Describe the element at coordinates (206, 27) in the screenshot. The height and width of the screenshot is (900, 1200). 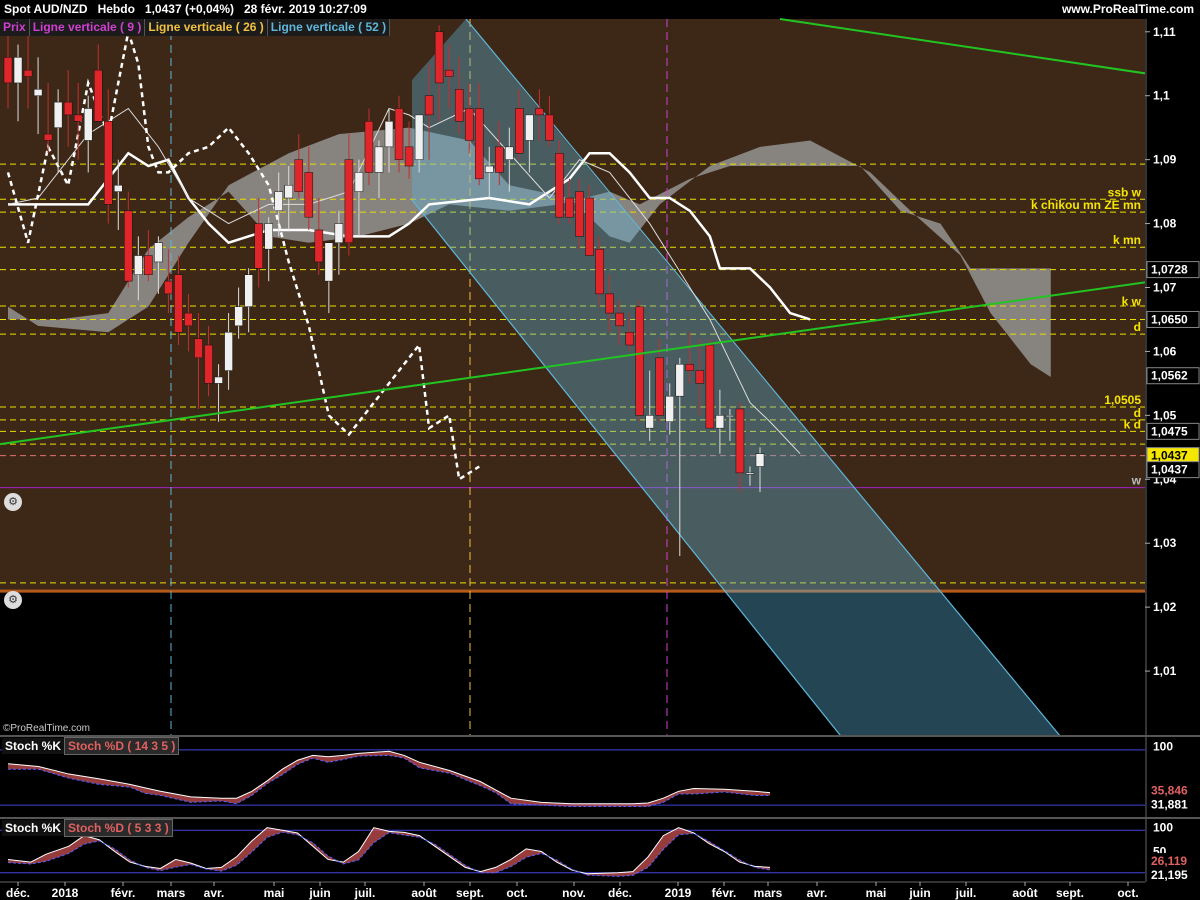
I see `legend-lv26: Ligne verticale ( 26 )` at that location.